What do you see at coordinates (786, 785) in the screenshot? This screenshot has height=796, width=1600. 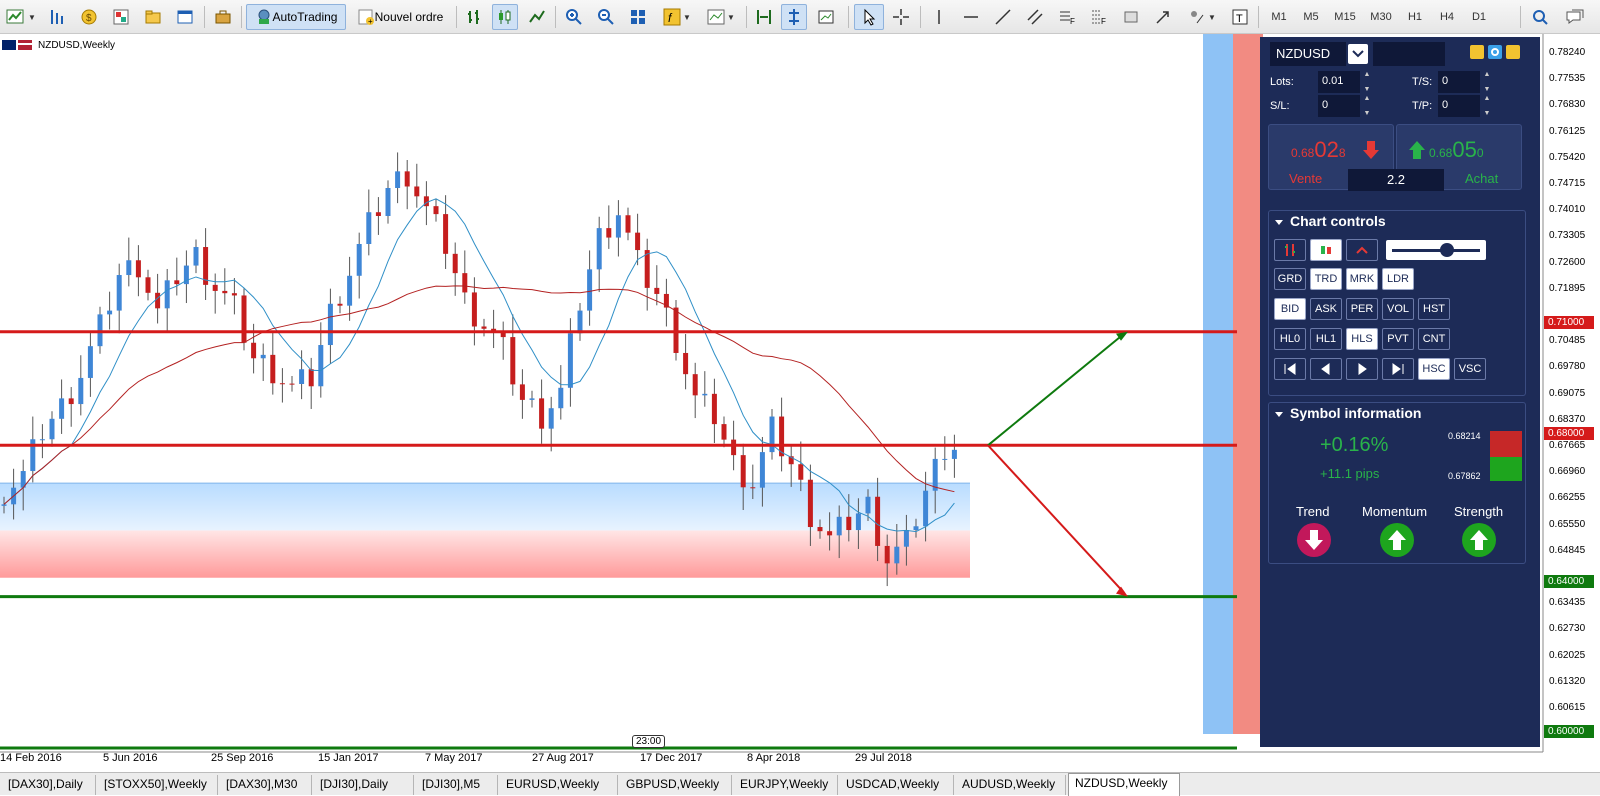 I see `chart-tab: EURJPY,Weekly` at bounding box center [786, 785].